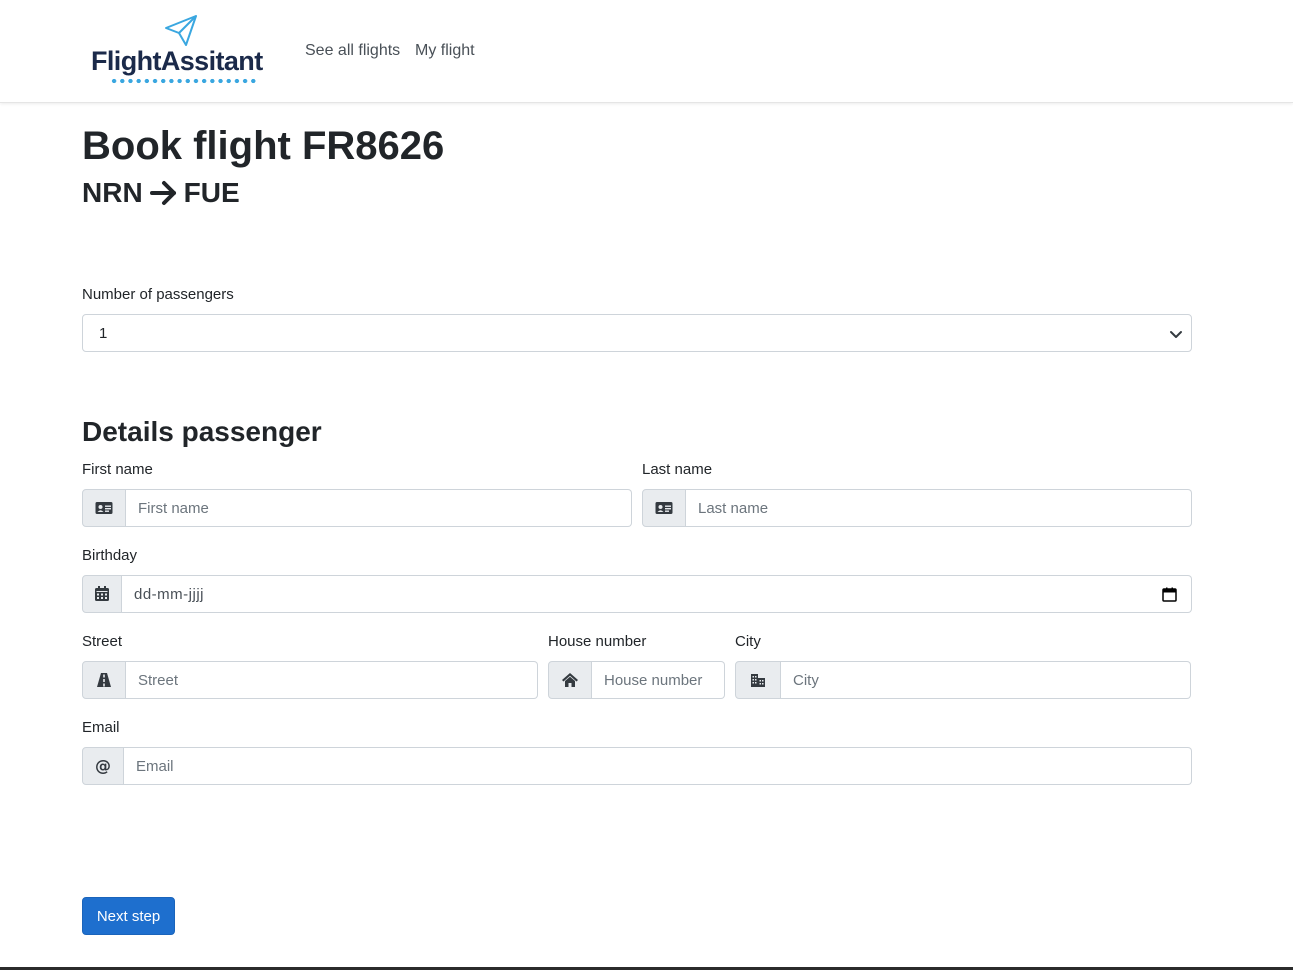  I want to click on nav-see-all-flights: See all flights, so click(352, 51).